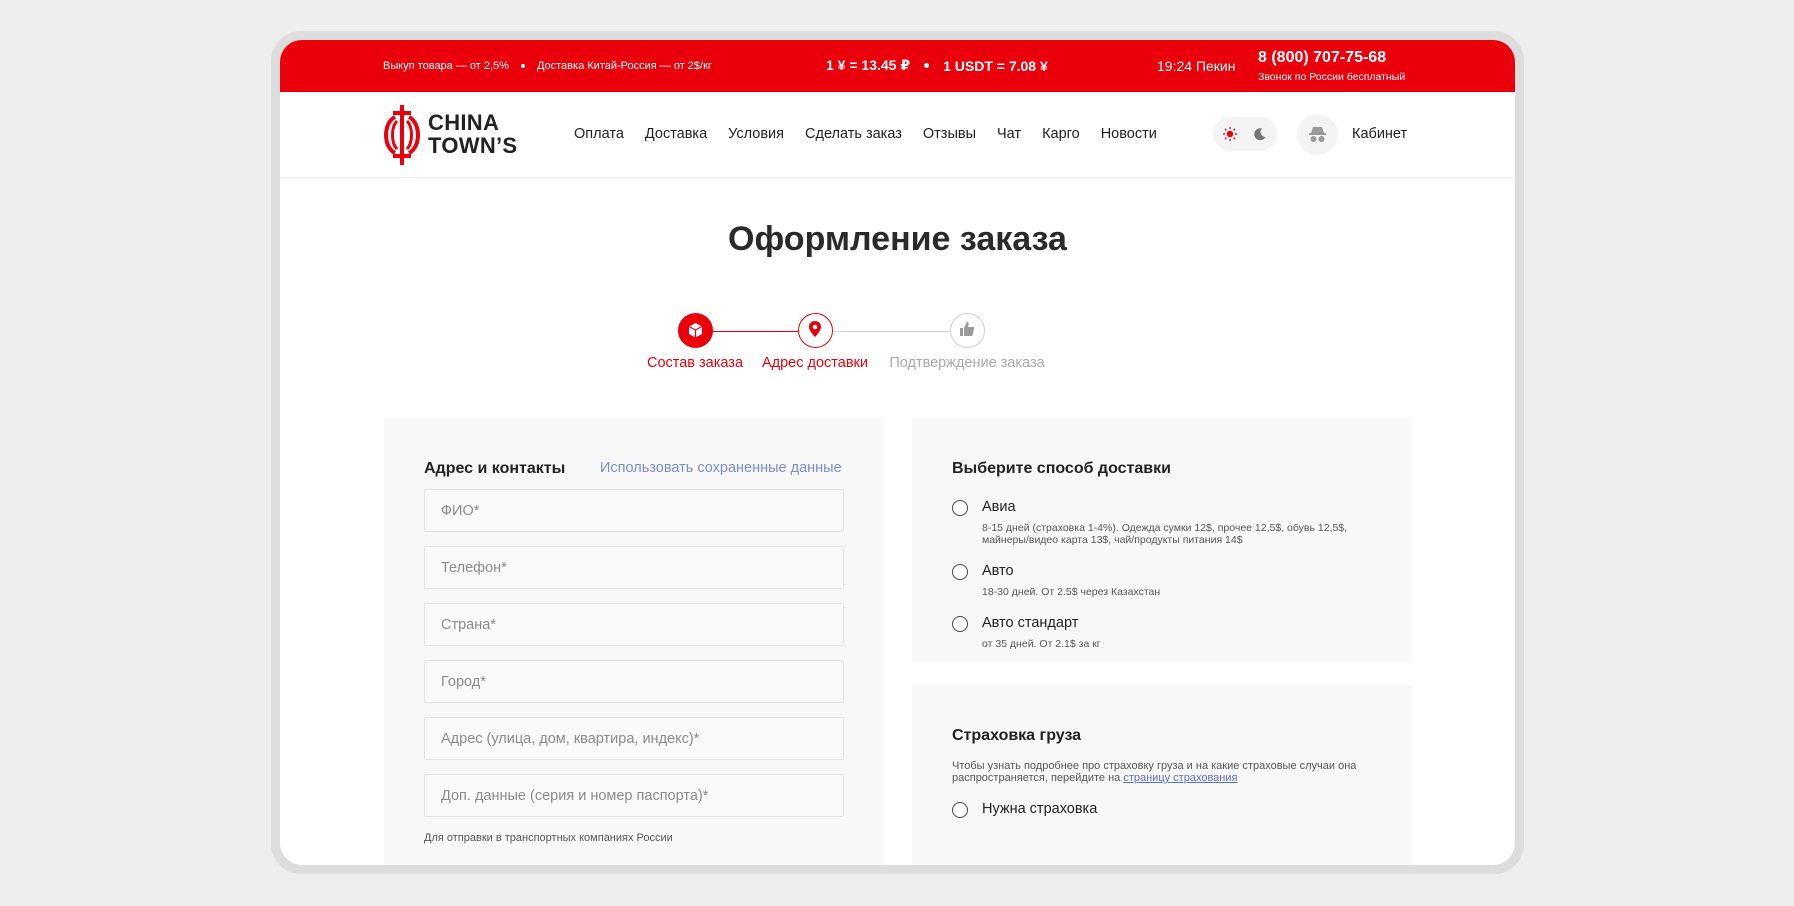 This screenshot has width=1794, height=906. I want to click on address-card-title: Адрес и контакты, so click(495, 468).